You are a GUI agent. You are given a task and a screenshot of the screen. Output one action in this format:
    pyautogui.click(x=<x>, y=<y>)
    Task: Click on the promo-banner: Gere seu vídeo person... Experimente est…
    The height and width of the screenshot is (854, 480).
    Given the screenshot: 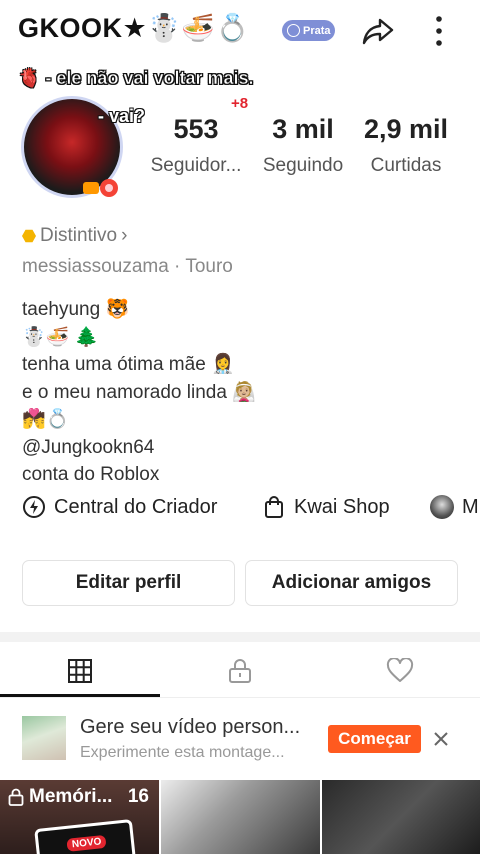 What is the action you would take?
    pyautogui.click(x=240, y=739)
    